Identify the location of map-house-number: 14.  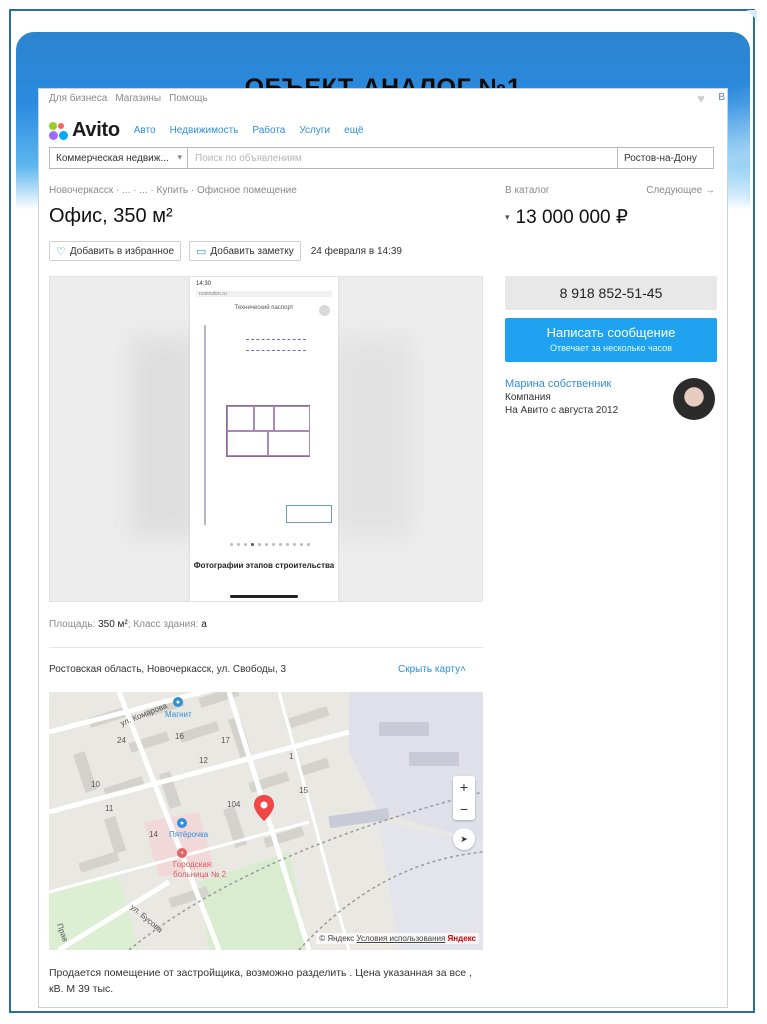
(153, 834).